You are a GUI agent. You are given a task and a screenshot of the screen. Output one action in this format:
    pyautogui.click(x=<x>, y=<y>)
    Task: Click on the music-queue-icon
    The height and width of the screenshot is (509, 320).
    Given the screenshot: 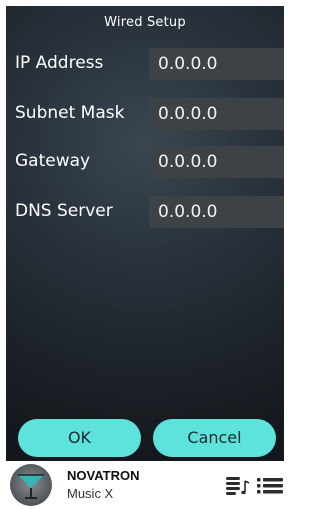 What is the action you would take?
    pyautogui.click(x=238, y=485)
    